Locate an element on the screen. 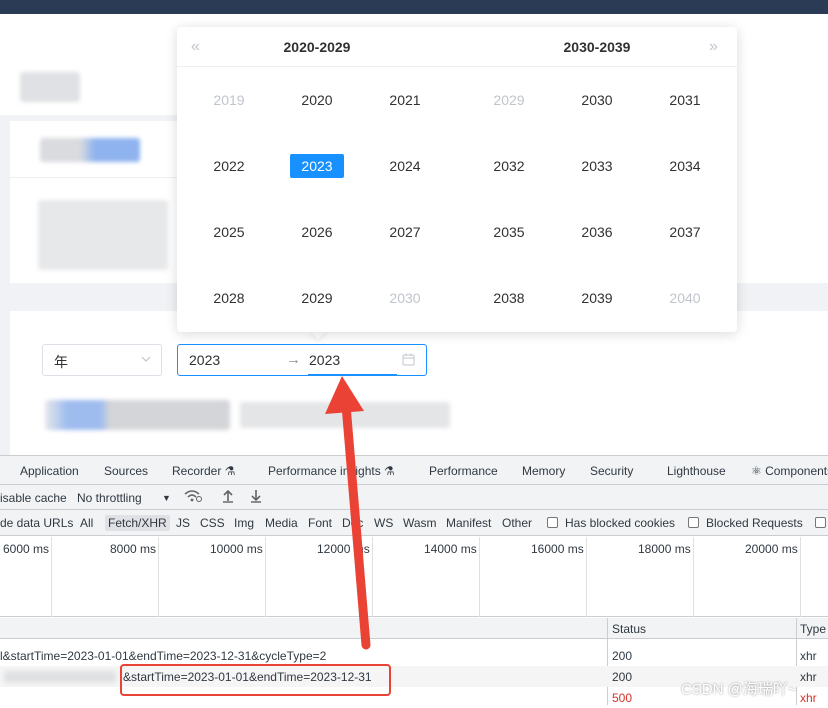 The height and width of the screenshot is (708, 828). timeline-tick: 18000 ms is located at coordinates (664, 549).